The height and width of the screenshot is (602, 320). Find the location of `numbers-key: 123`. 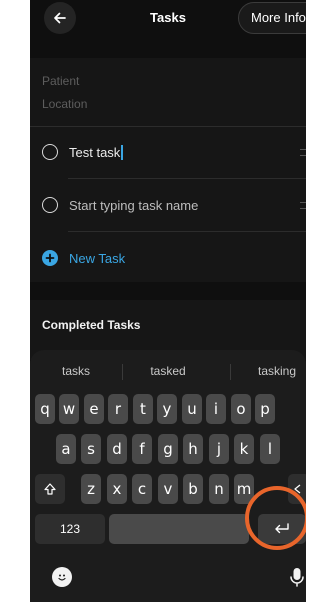

numbers-key: 123 is located at coordinates (70, 529).